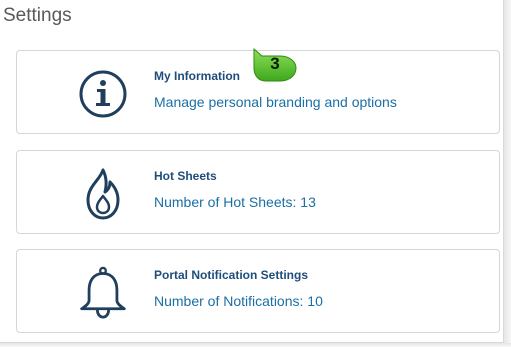  Describe the element at coordinates (37, 15) in the screenshot. I see `page-title: Settings` at that location.